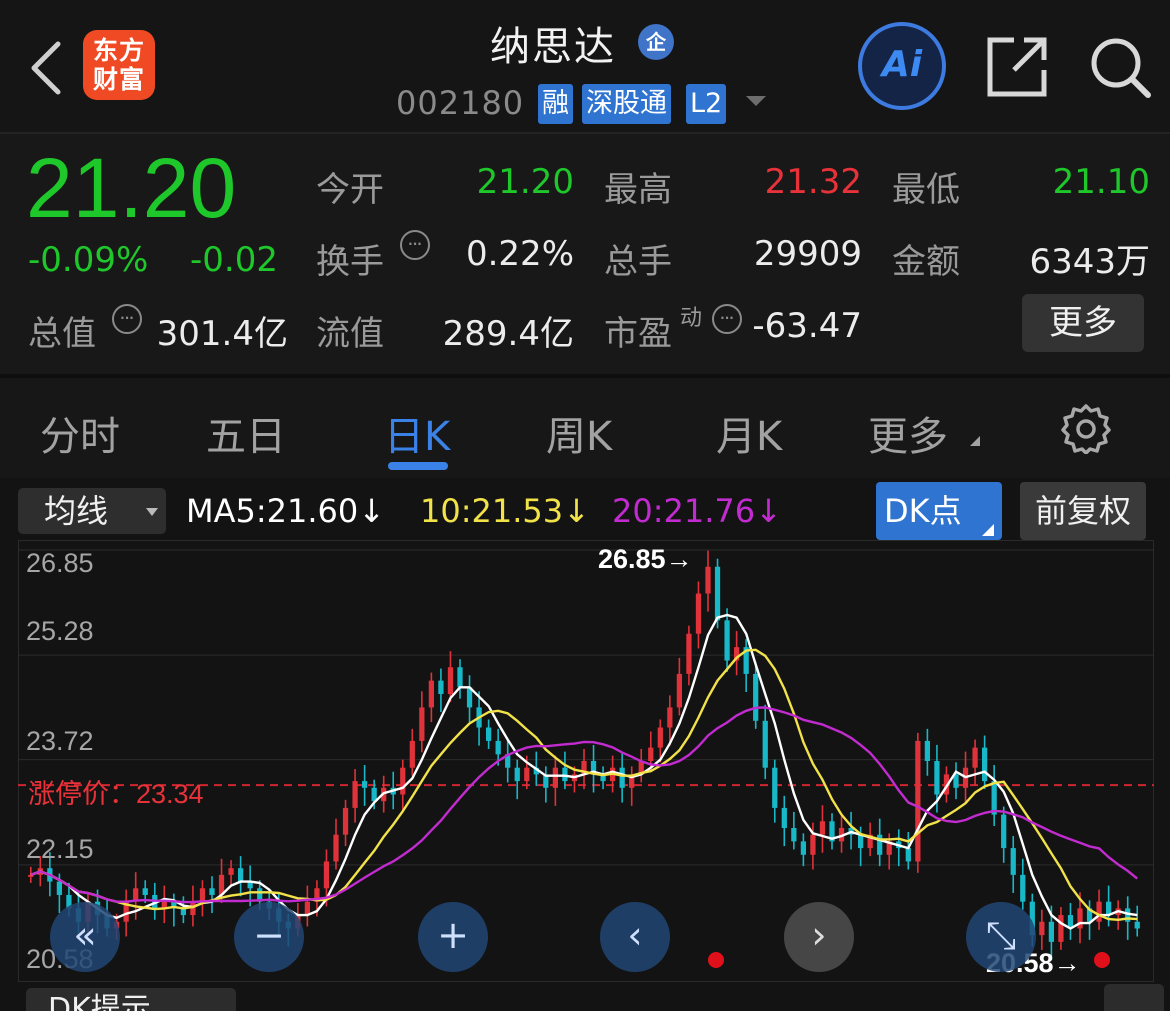 This screenshot has width=1170, height=1011. I want to click on change-percent: -0.09%, so click(88, 260).